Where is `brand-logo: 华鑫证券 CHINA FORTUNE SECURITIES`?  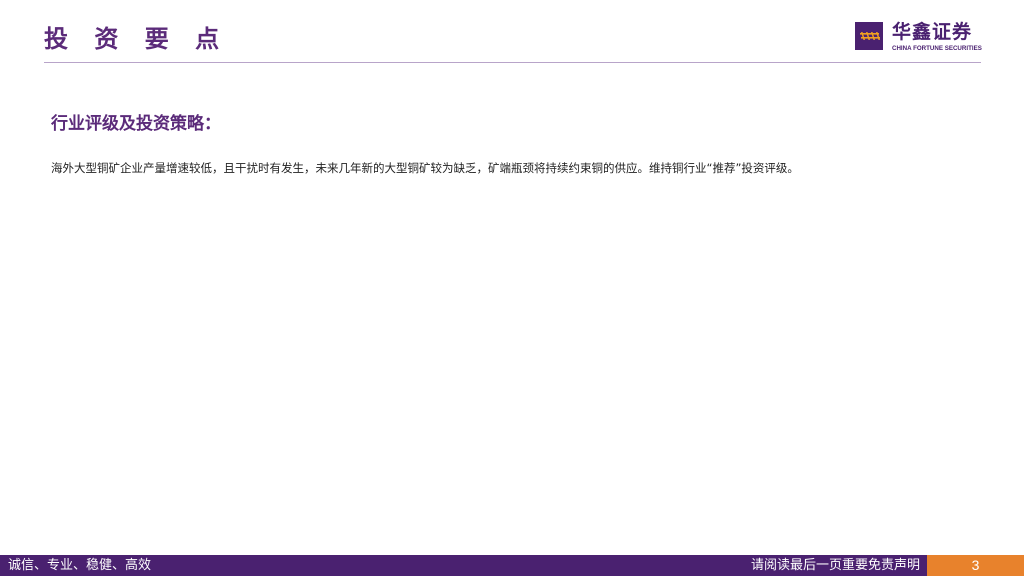
brand-logo: 华鑫证券 CHINA FORTUNE SECURITIES is located at coordinates (920, 37).